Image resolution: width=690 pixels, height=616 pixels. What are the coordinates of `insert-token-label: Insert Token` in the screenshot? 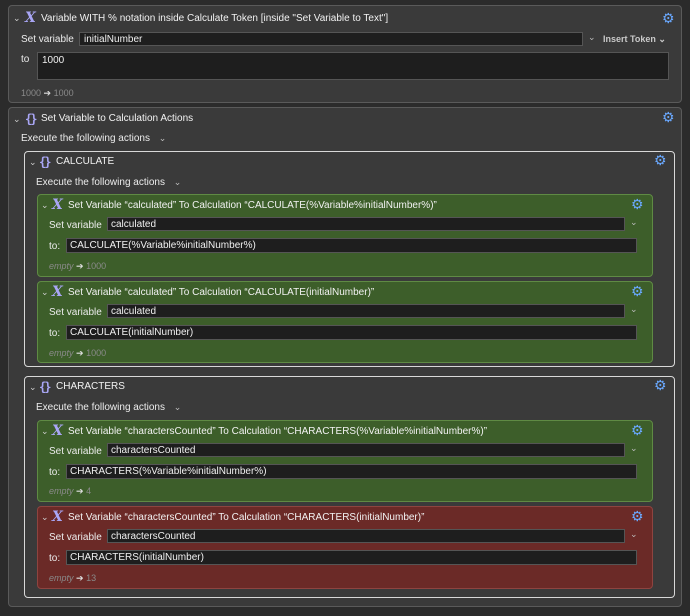 It's located at (629, 39).